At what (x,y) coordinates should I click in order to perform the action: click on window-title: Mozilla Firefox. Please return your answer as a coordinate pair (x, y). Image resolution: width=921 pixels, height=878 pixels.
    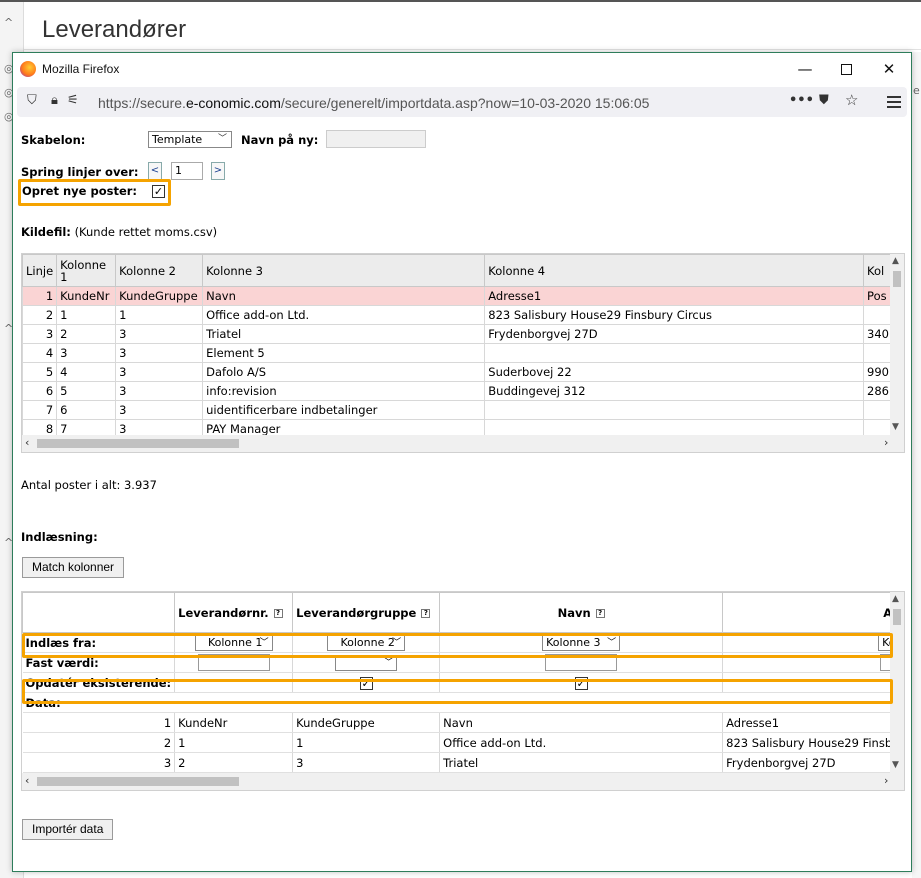
    Looking at the image, I should click on (81, 69).